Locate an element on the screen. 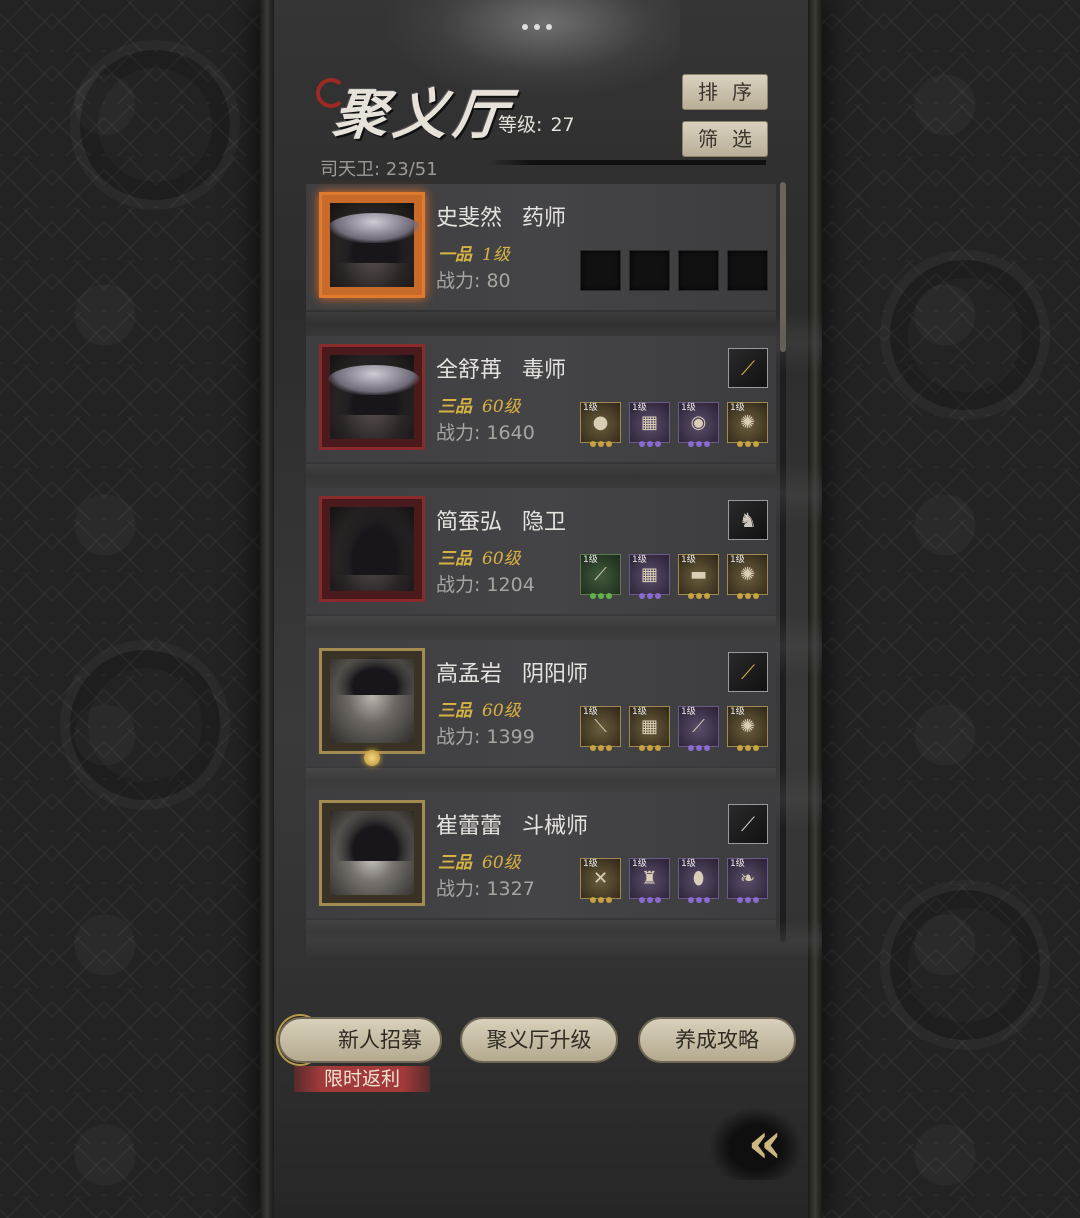 The height and width of the screenshot is (1218, 1080). hero-power: 战力: 80 is located at coordinates (473, 281).